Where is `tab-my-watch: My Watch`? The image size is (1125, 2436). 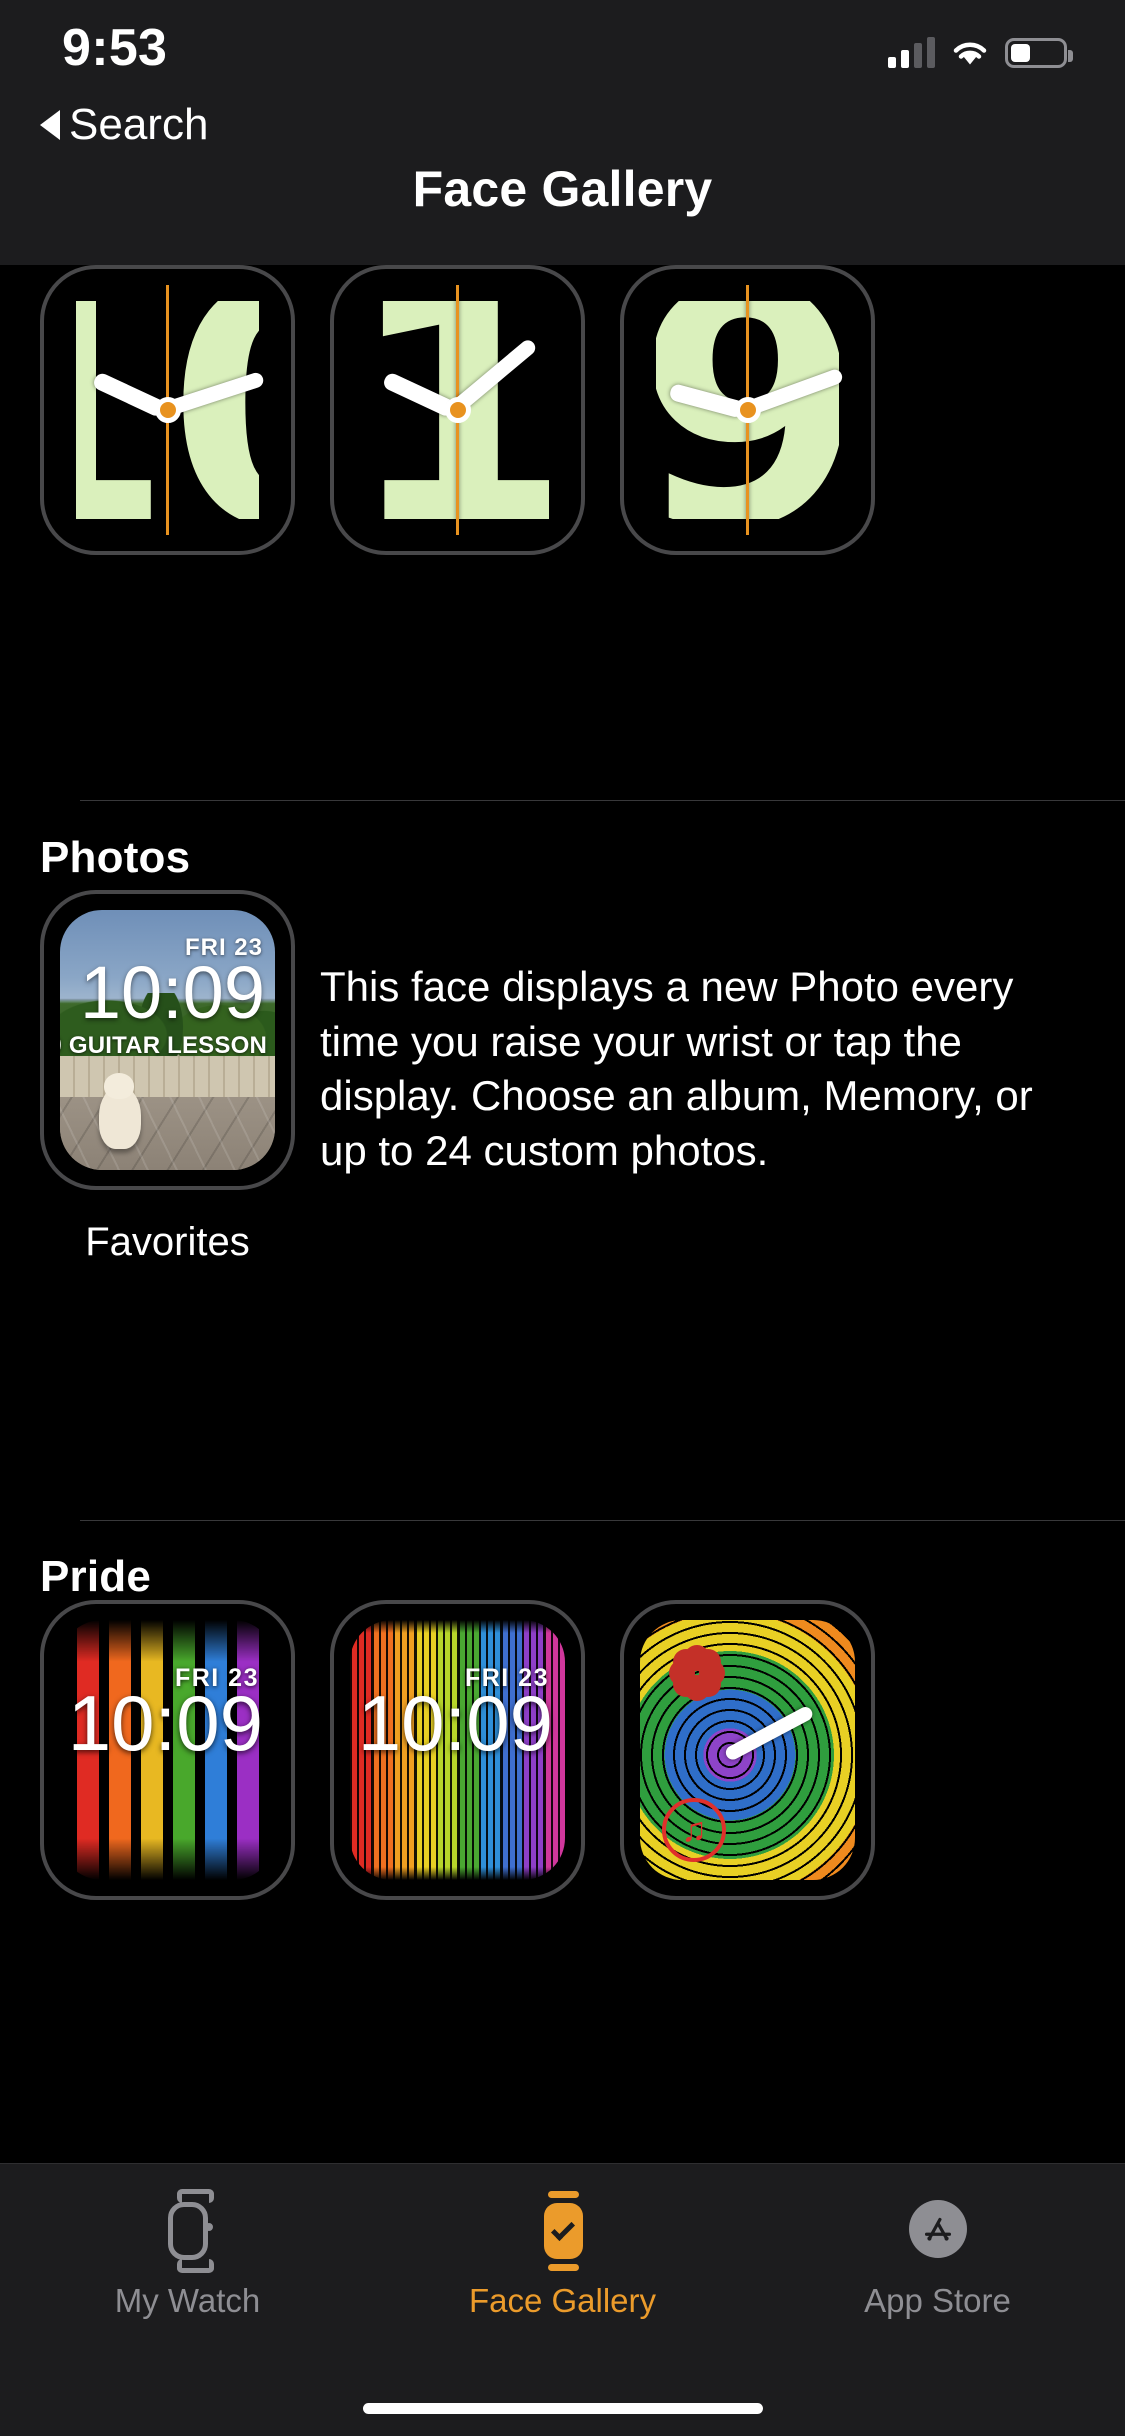 tab-my-watch: My Watch is located at coordinates (187, 2254).